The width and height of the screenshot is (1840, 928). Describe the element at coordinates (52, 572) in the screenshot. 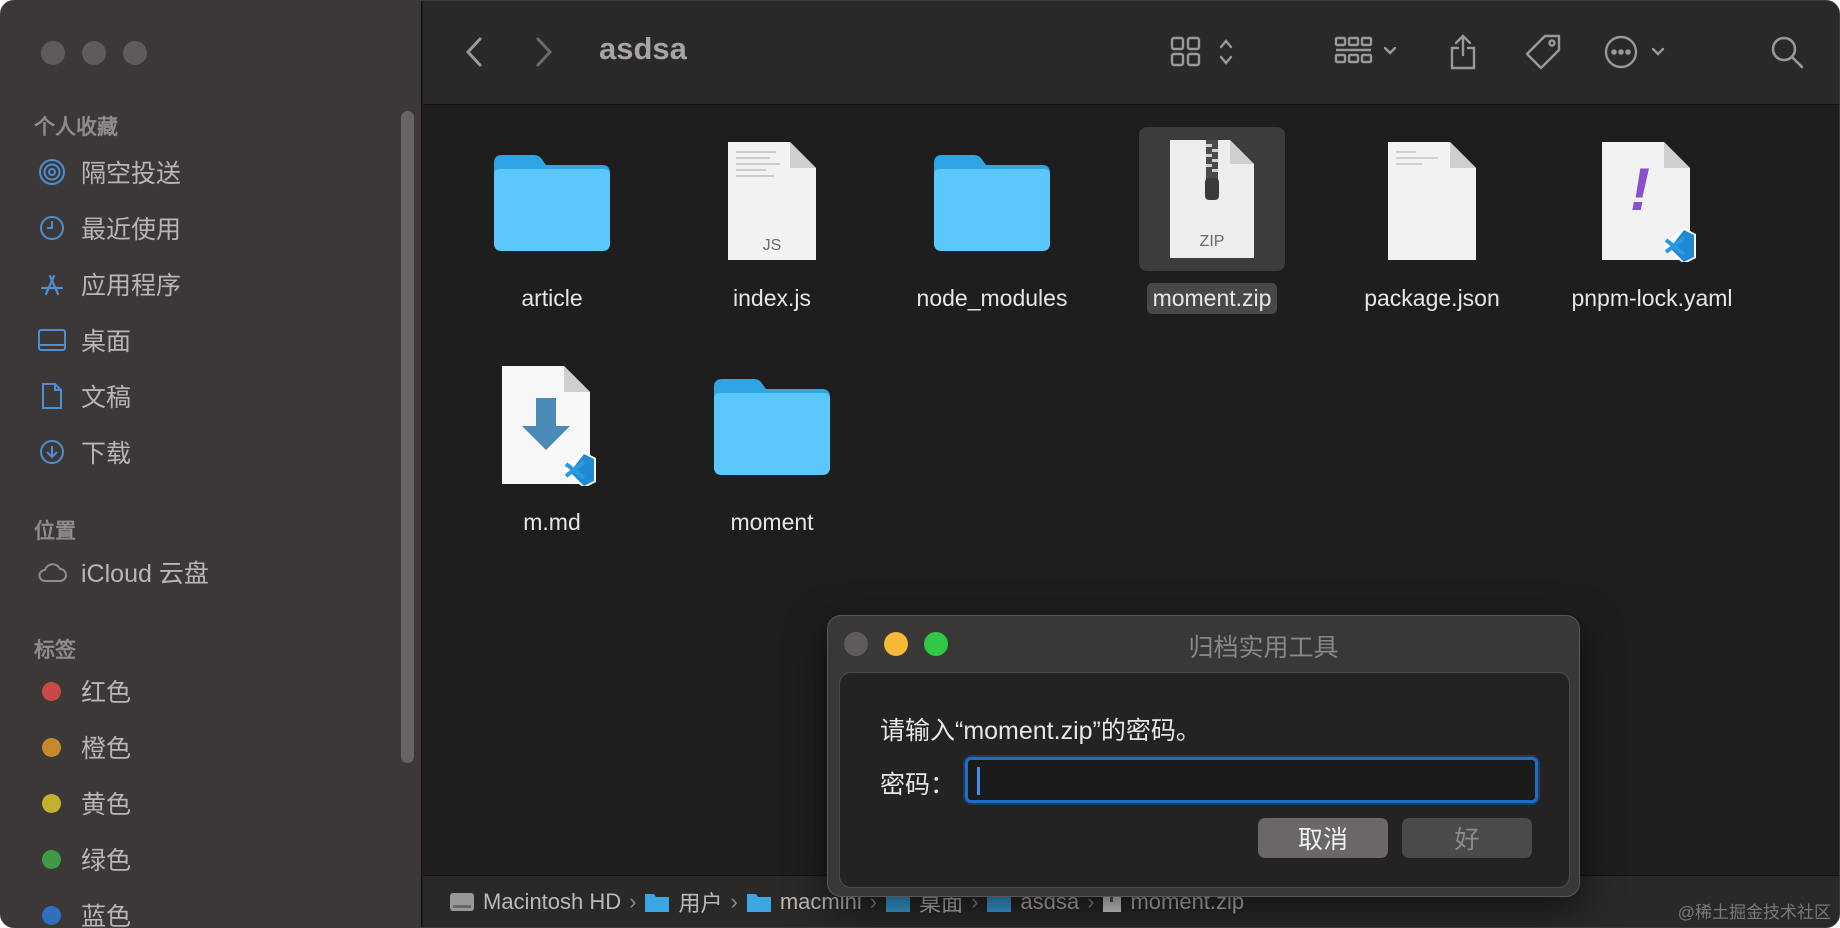

I see `cloud-icon` at that location.